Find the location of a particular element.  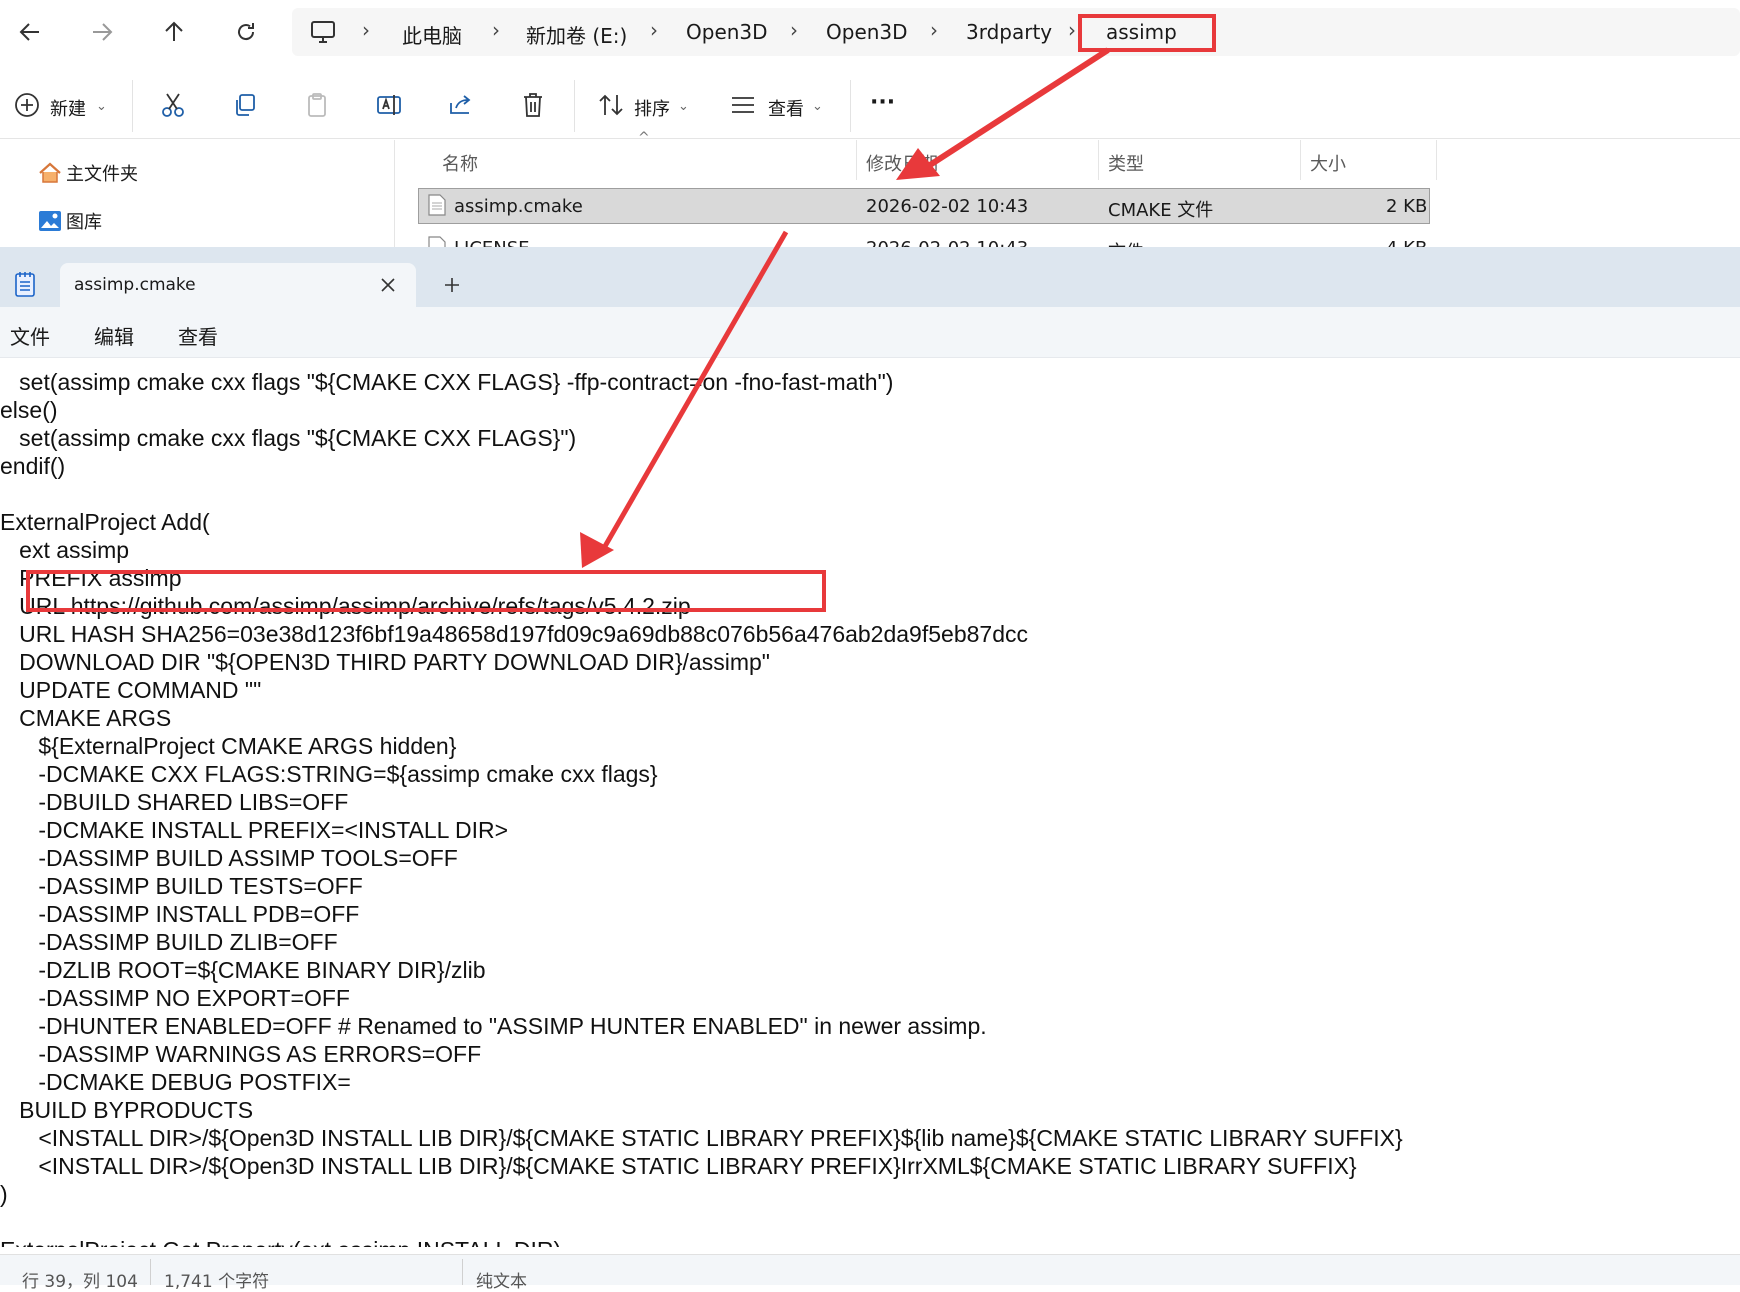

file-name: assimp.cmake is located at coordinates (518, 206).